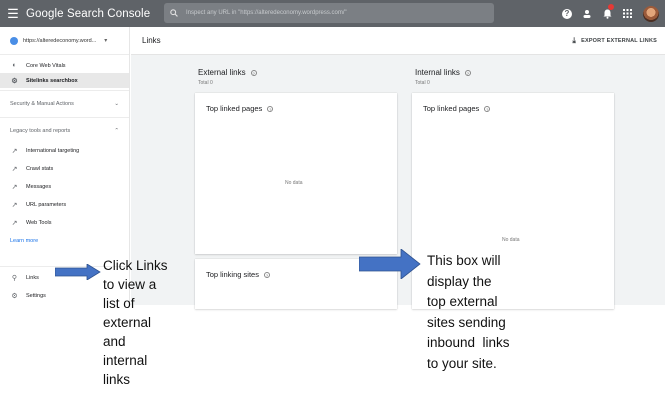  I want to click on notifications-button, so click(607, 13).